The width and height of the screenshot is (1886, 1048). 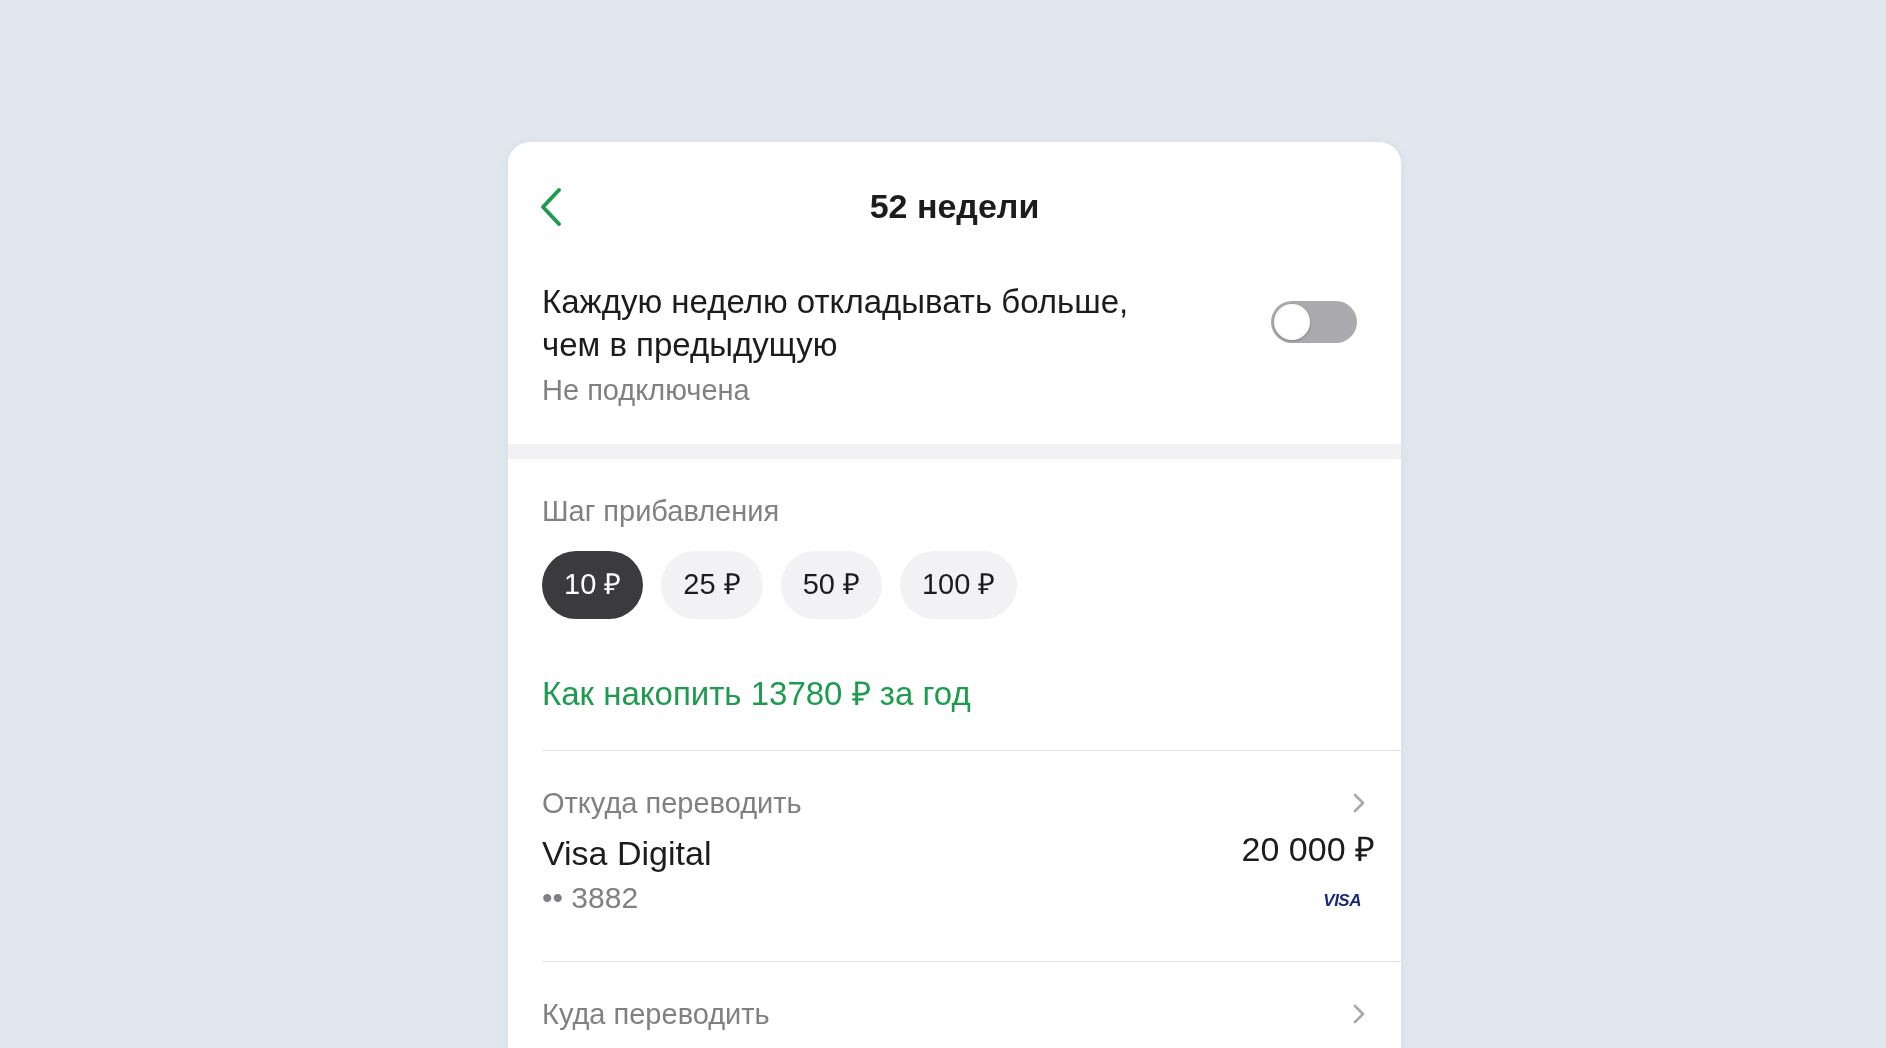 I want to click on card-number: •• 3882, so click(x=590, y=898).